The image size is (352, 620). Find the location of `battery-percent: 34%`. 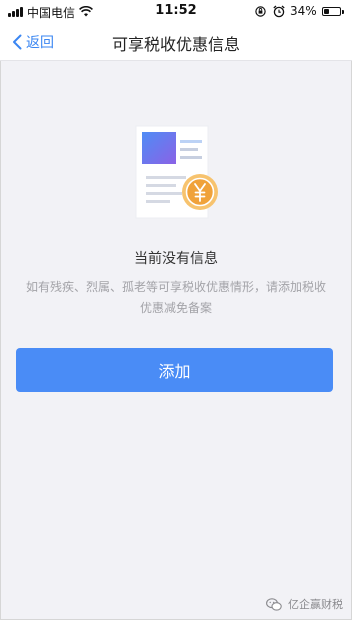

battery-percent: 34% is located at coordinates (303, 11).